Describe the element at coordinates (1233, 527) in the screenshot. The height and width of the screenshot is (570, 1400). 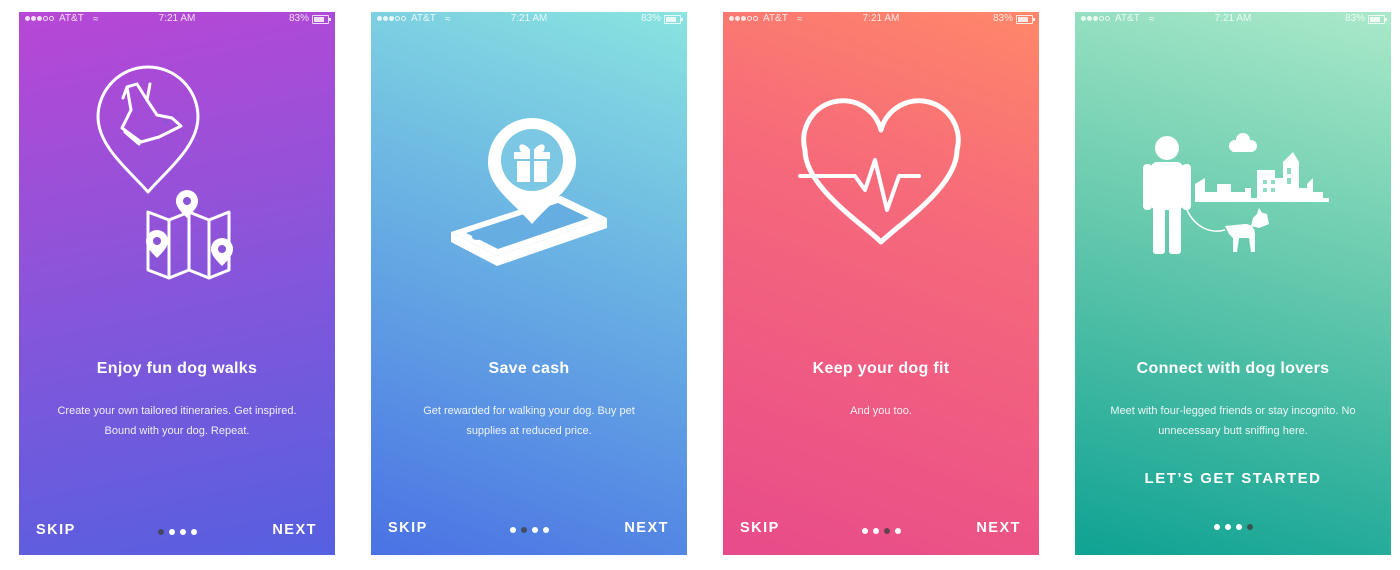
I see `page-indicator` at that location.